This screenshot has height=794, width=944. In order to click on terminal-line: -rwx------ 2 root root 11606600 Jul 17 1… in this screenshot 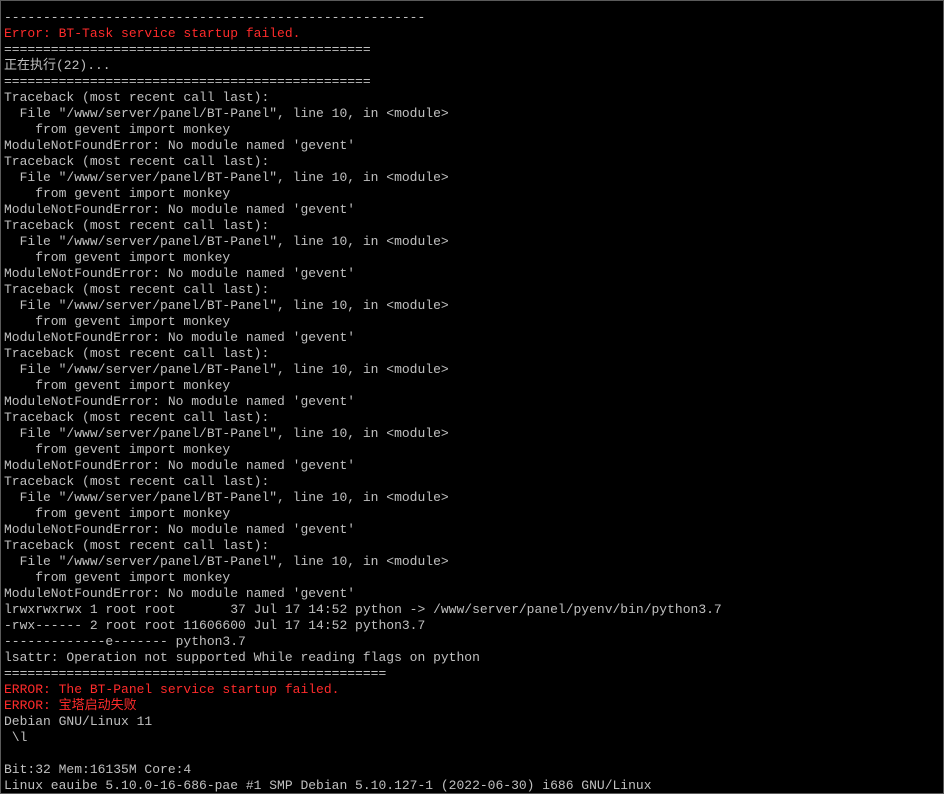, I will do `click(215, 625)`.